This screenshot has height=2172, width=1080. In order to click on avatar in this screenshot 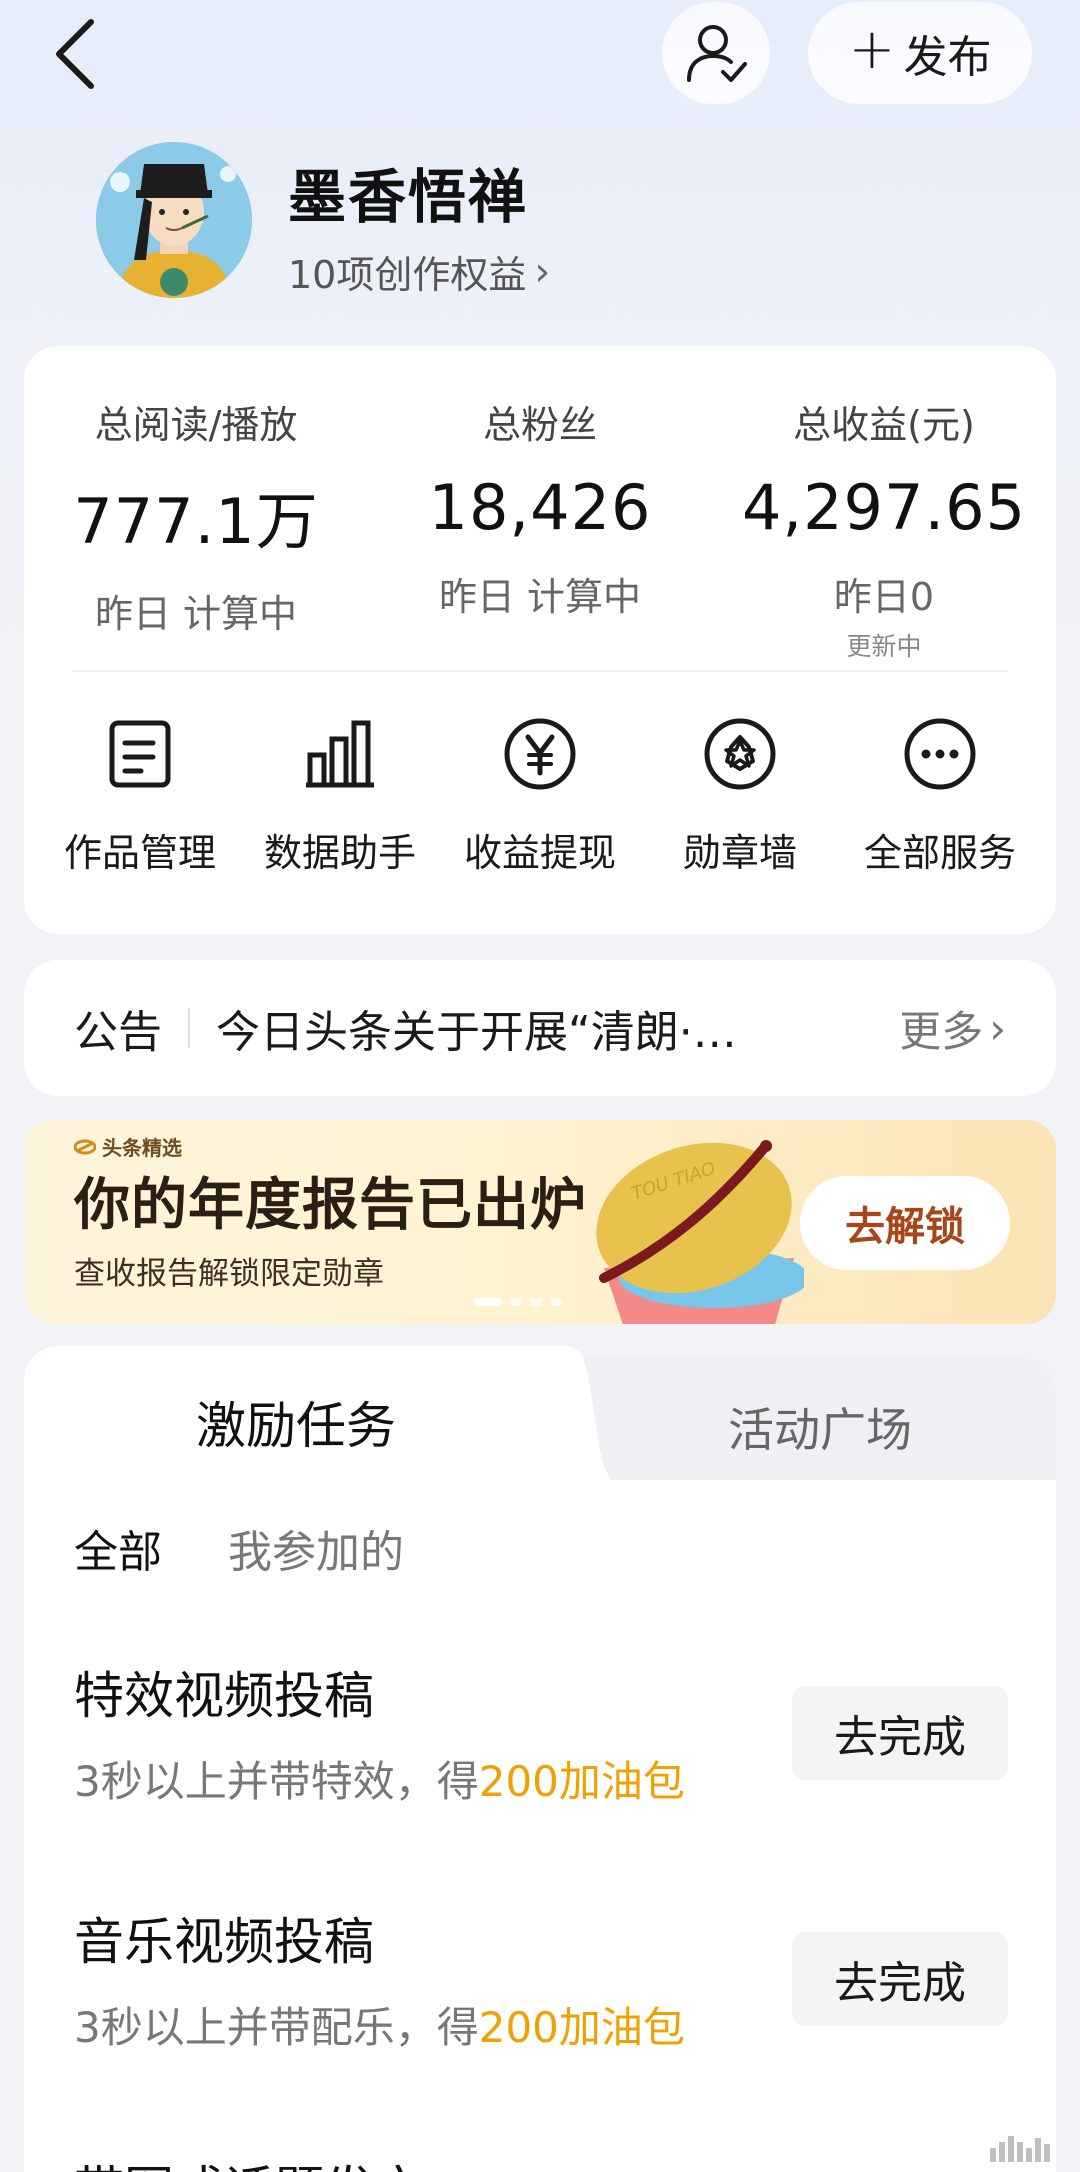, I will do `click(174, 220)`.